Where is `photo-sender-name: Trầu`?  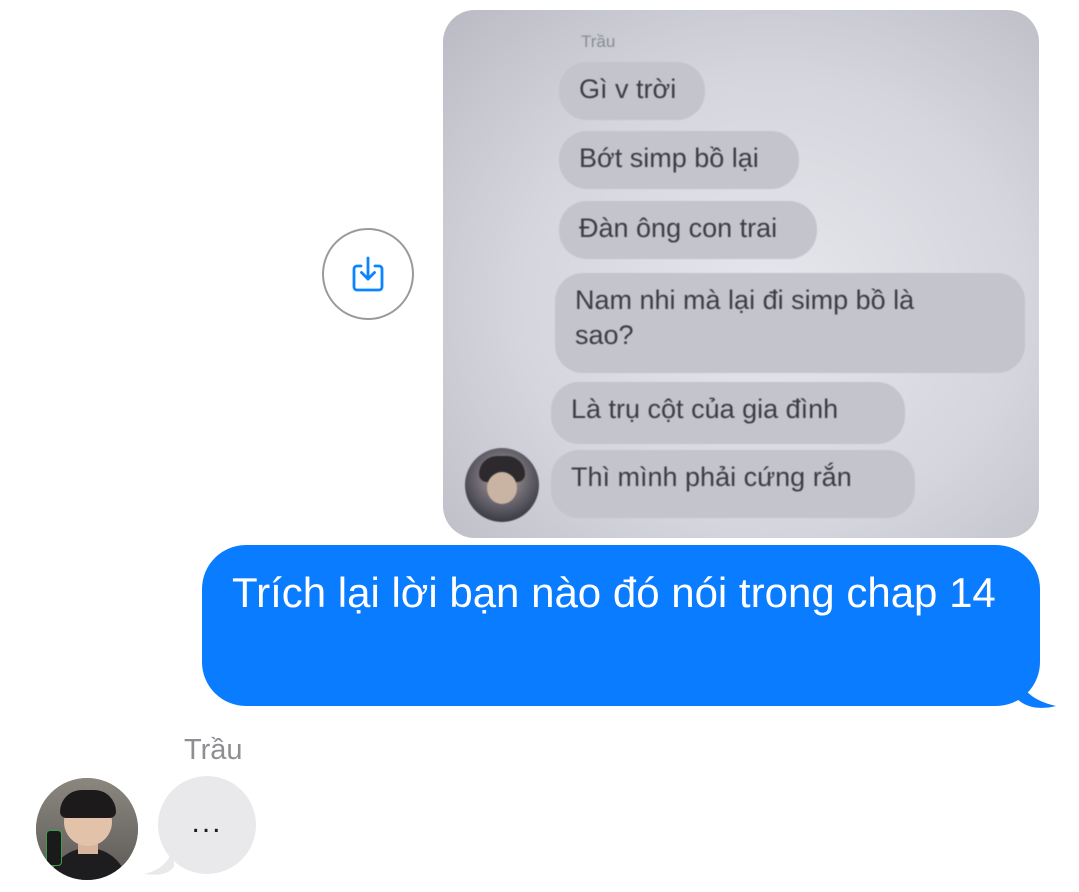 photo-sender-name: Trầu is located at coordinates (598, 41).